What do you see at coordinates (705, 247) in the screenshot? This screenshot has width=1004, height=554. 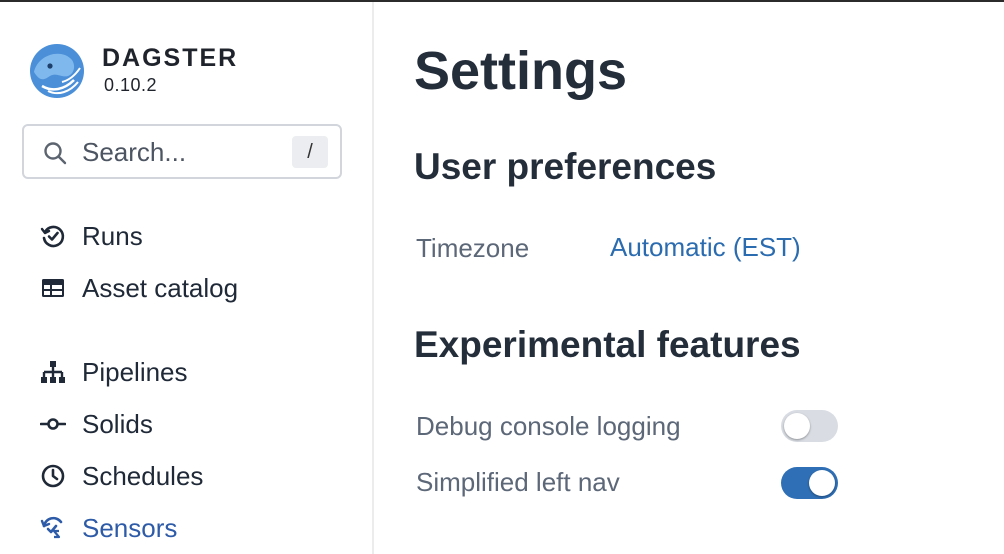 I see `timezone-selector: Automatic (EST)` at bounding box center [705, 247].